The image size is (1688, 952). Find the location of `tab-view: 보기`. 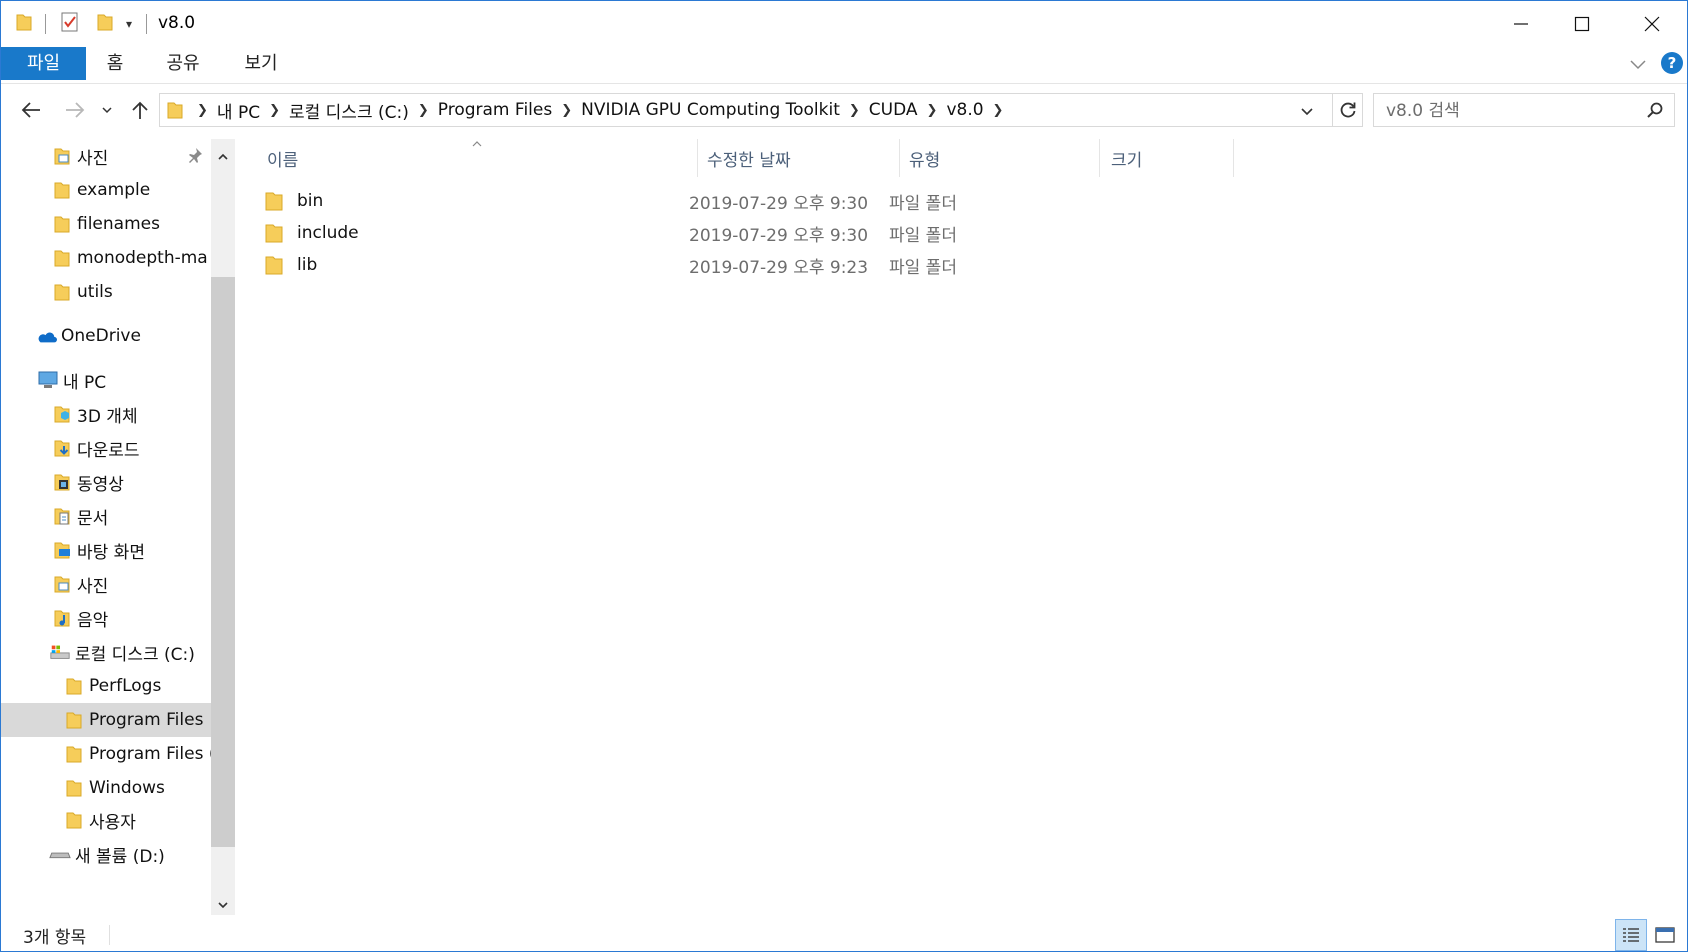

tab-view: 보기 is located at coordinates (261, 63).